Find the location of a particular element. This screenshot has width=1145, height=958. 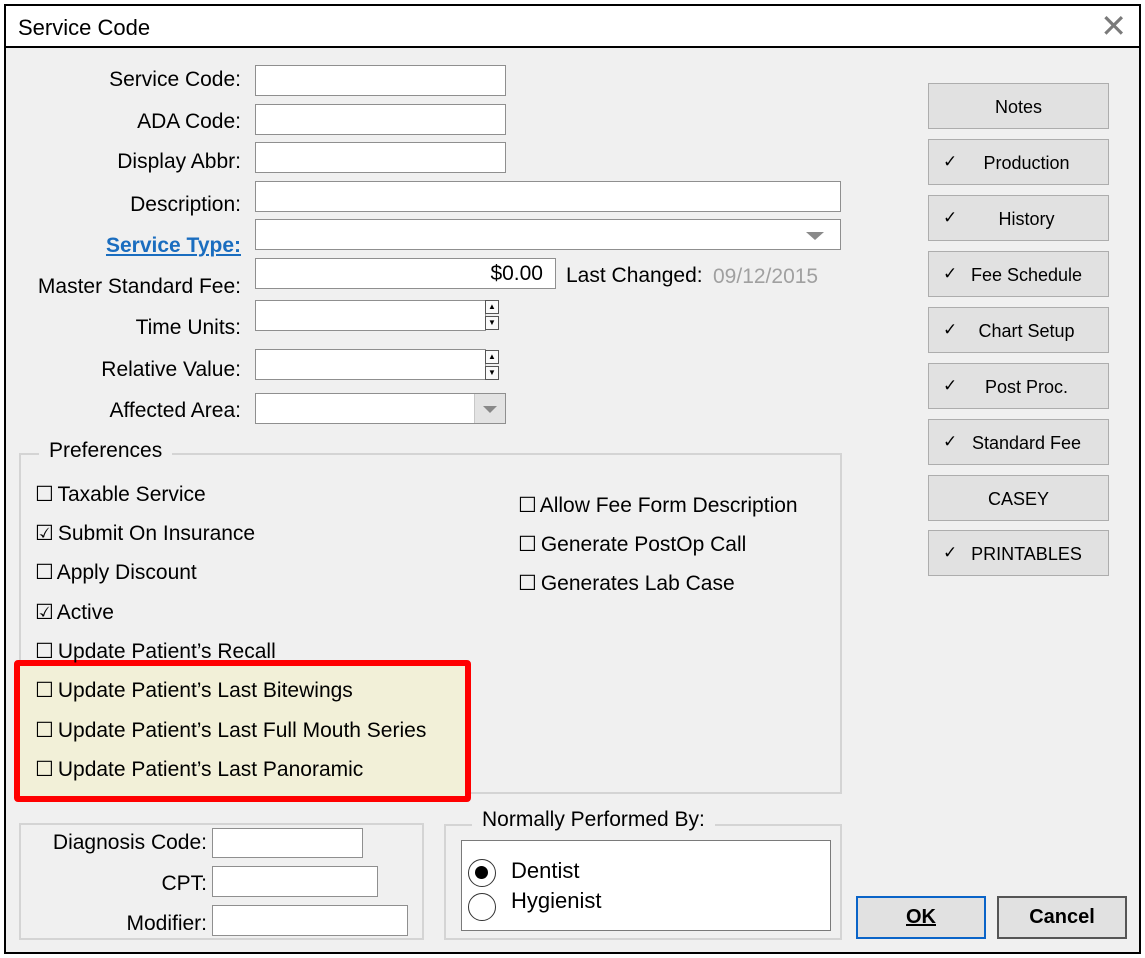

preferences-legend: Preferences is located at coordinates (106, 451).